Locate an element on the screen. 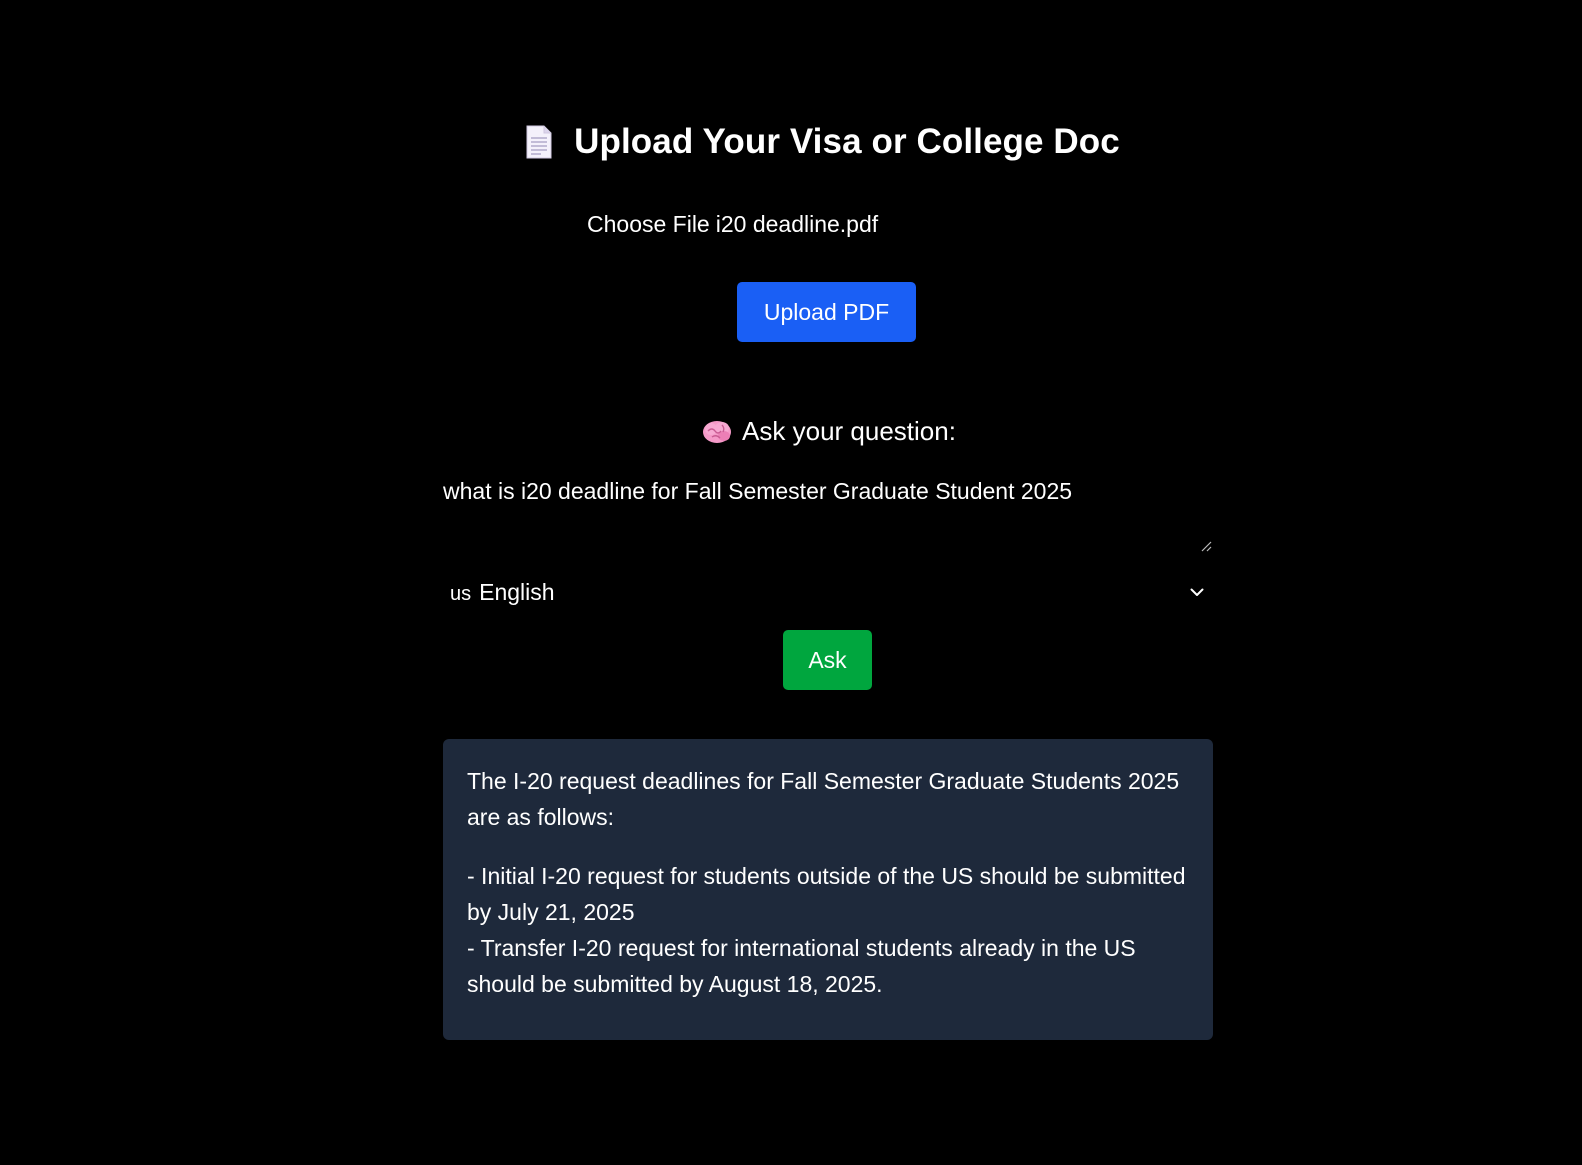 Image resolution: width=1582 pixels, height=1165 pixels. header: Upload Your Visa or College Doc is located at coordinates (807, 142).